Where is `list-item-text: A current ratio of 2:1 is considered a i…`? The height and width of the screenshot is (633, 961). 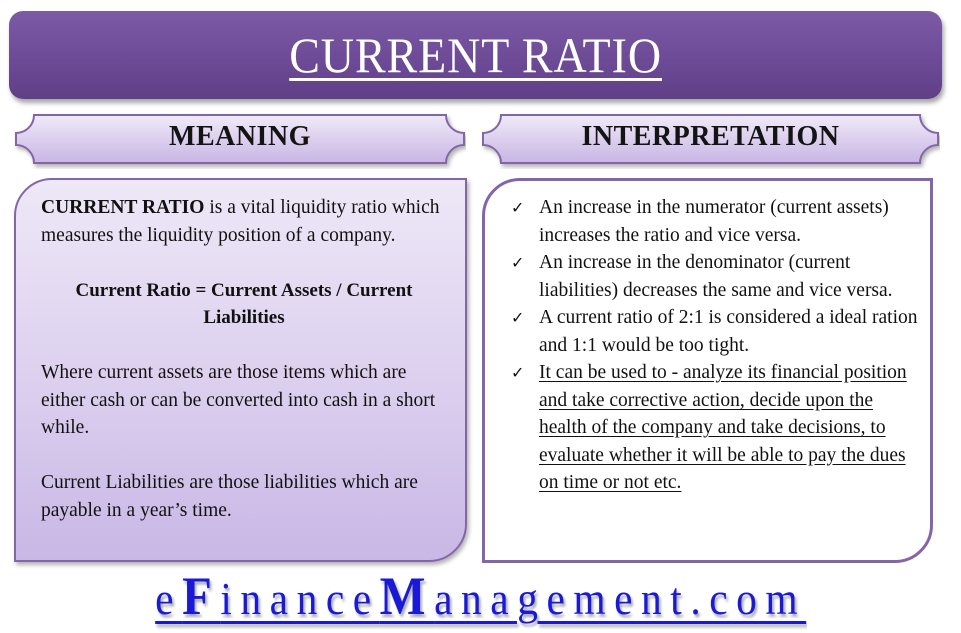
list-item-text: A current ratio of 2:1 is considered a i… is located at coordinates (728, 331).